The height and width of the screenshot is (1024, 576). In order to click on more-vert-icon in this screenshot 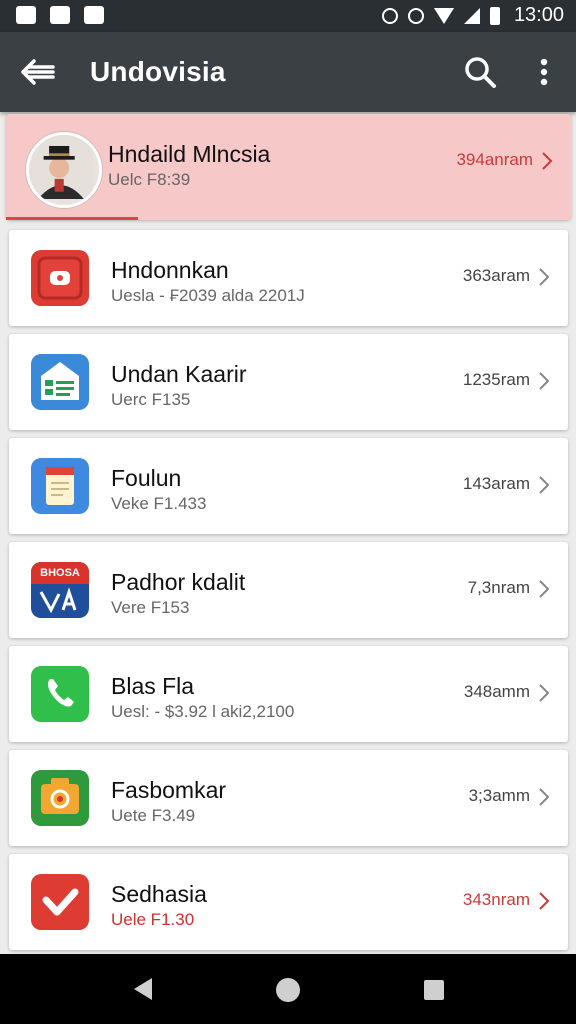, I will do `click(544, 72)`.